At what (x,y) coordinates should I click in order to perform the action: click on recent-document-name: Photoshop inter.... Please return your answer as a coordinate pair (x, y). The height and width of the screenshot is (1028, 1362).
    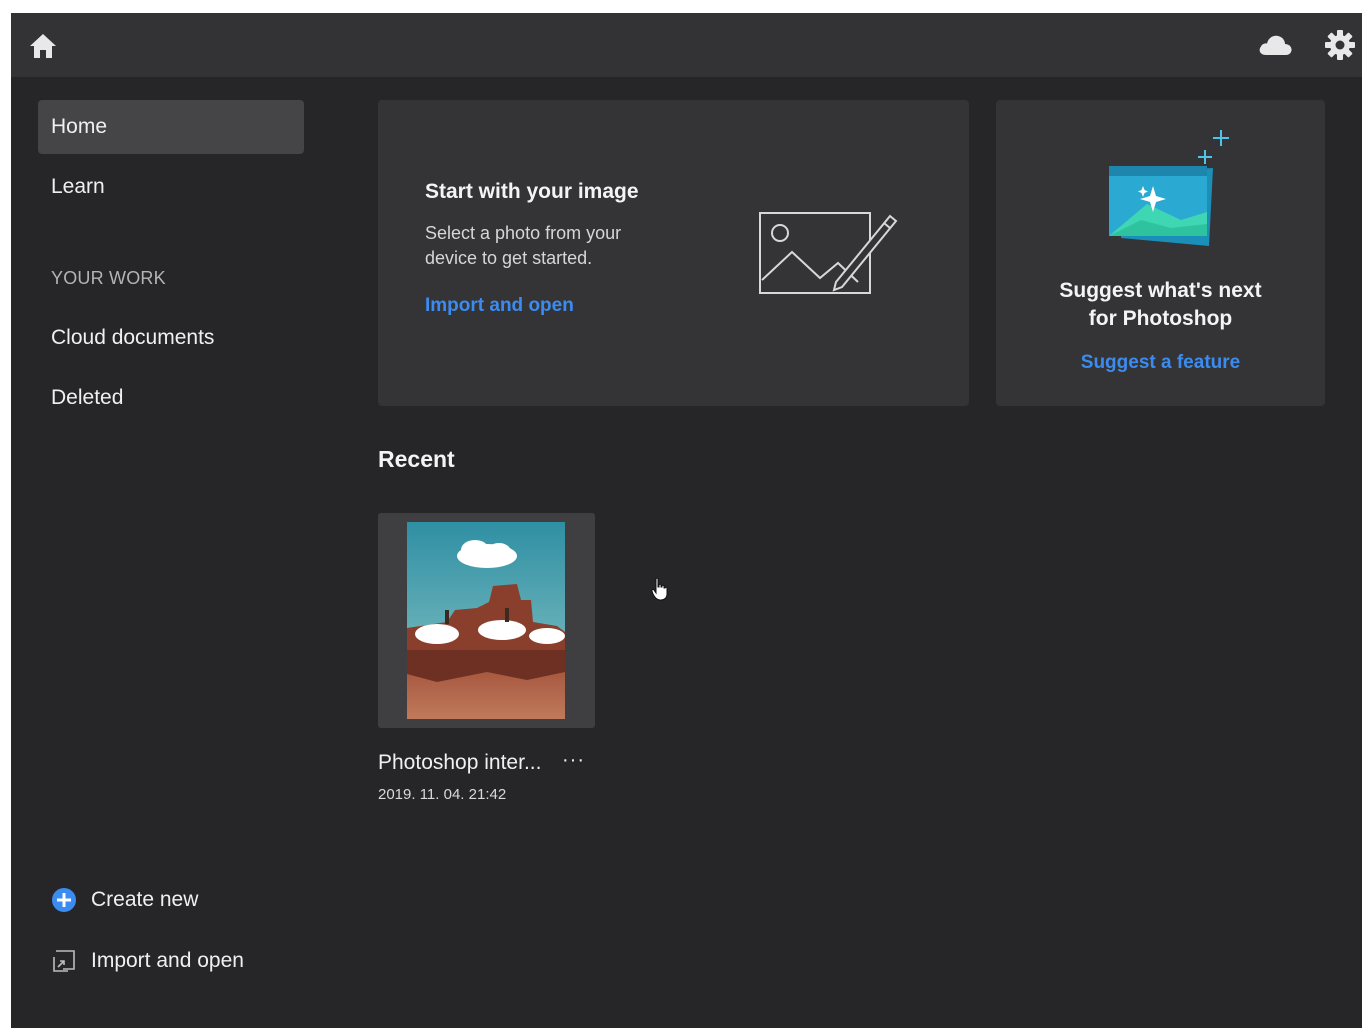
    Looking at the image, I should click on (459, 763).